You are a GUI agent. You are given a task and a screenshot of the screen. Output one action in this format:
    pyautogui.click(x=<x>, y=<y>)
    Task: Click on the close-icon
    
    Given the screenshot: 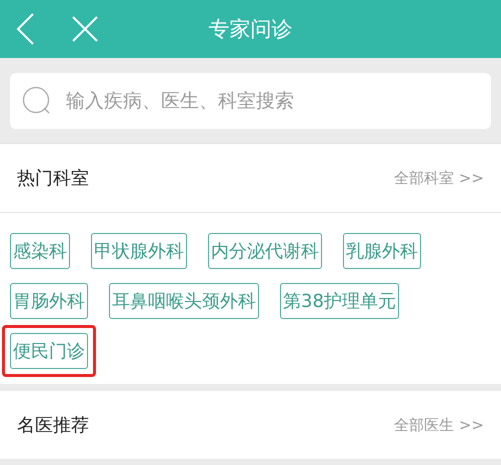 What is the action you would take?
    pyautogui.click(x=85, y=29)
    